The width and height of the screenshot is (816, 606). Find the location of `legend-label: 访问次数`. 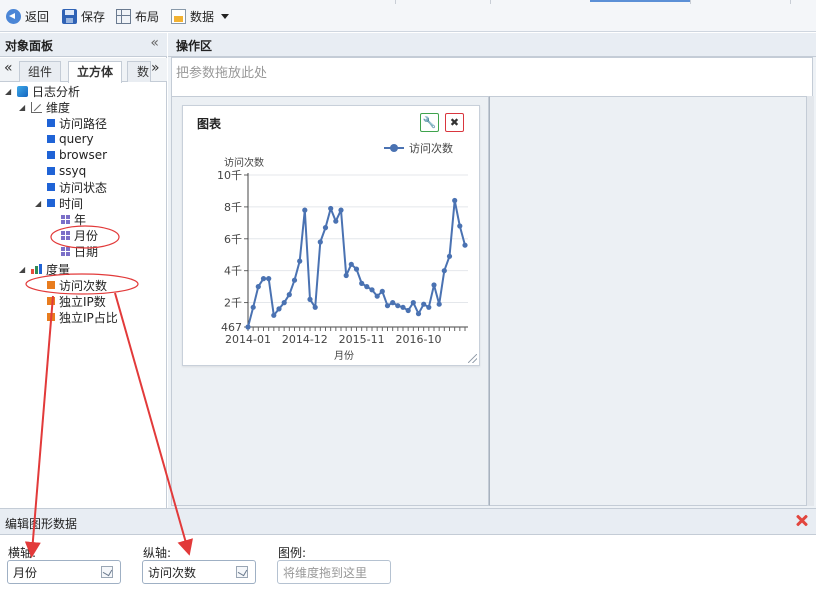

legend-label: 访问次数 is located at coordinates (431, 148).